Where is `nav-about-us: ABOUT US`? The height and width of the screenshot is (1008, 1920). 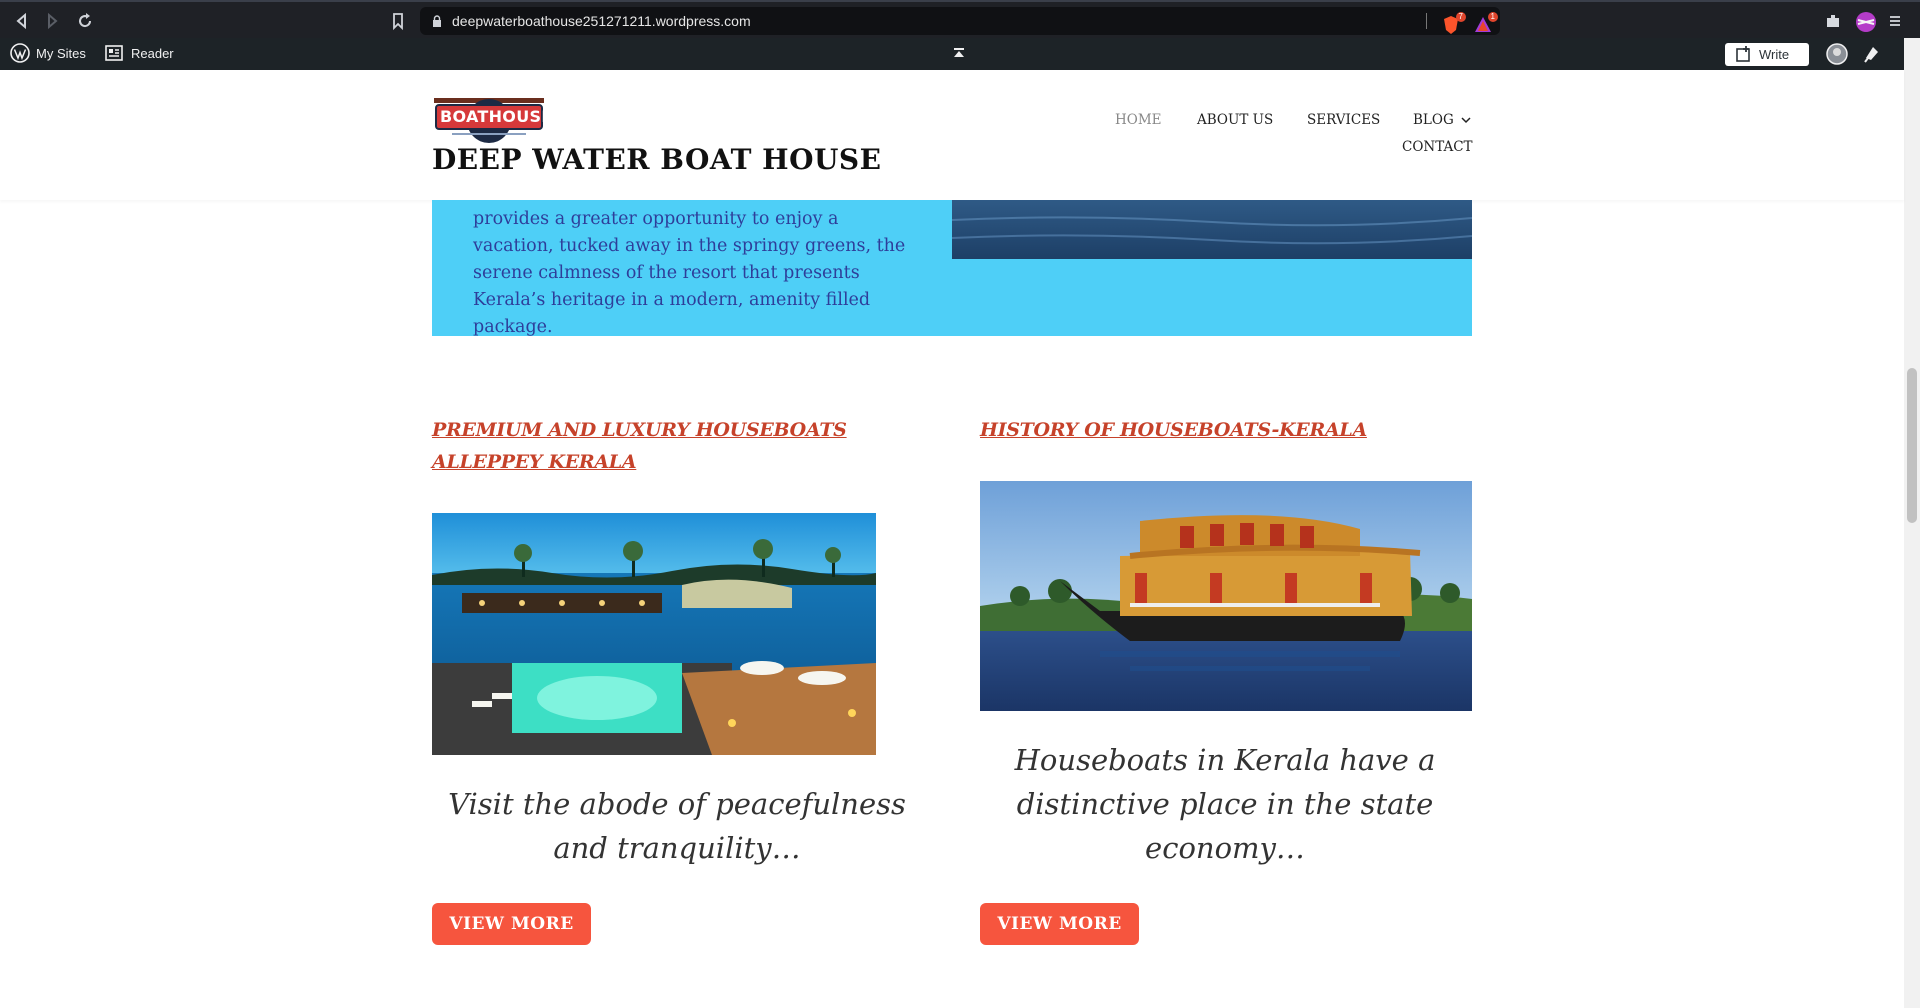
nav-about-us: ABOUT US is located at coordinates (1235, 120).